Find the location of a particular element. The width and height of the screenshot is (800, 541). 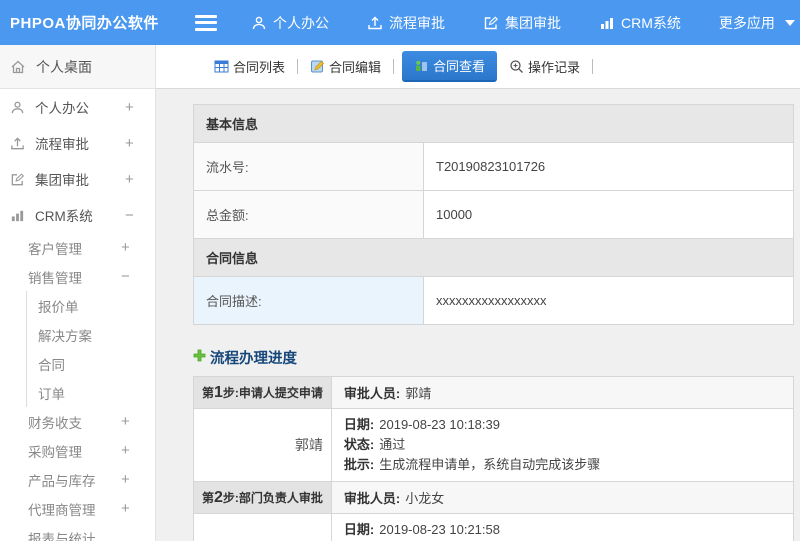

nav-item-workflow-approval: 流程审批 is located at coordinates (406, 23).